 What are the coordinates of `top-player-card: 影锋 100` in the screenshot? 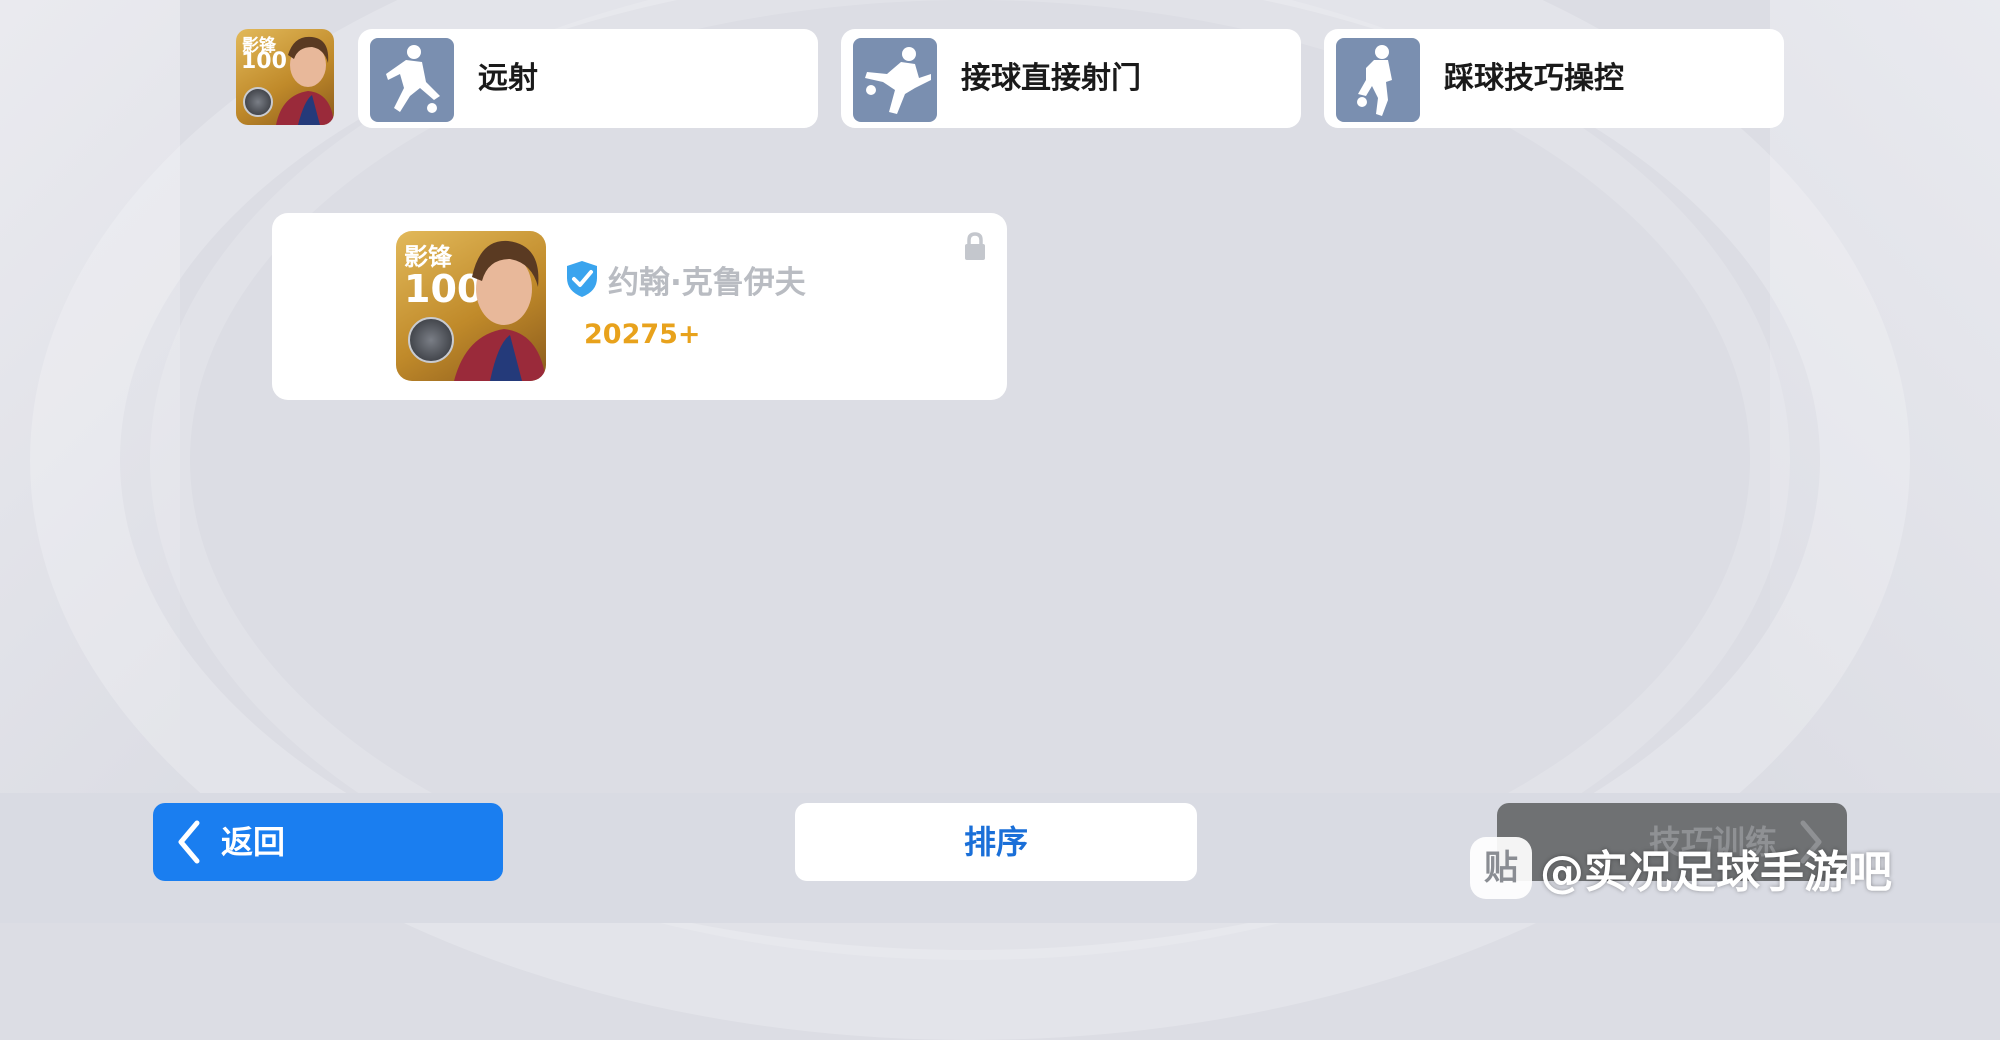 It's located at (285, 77).